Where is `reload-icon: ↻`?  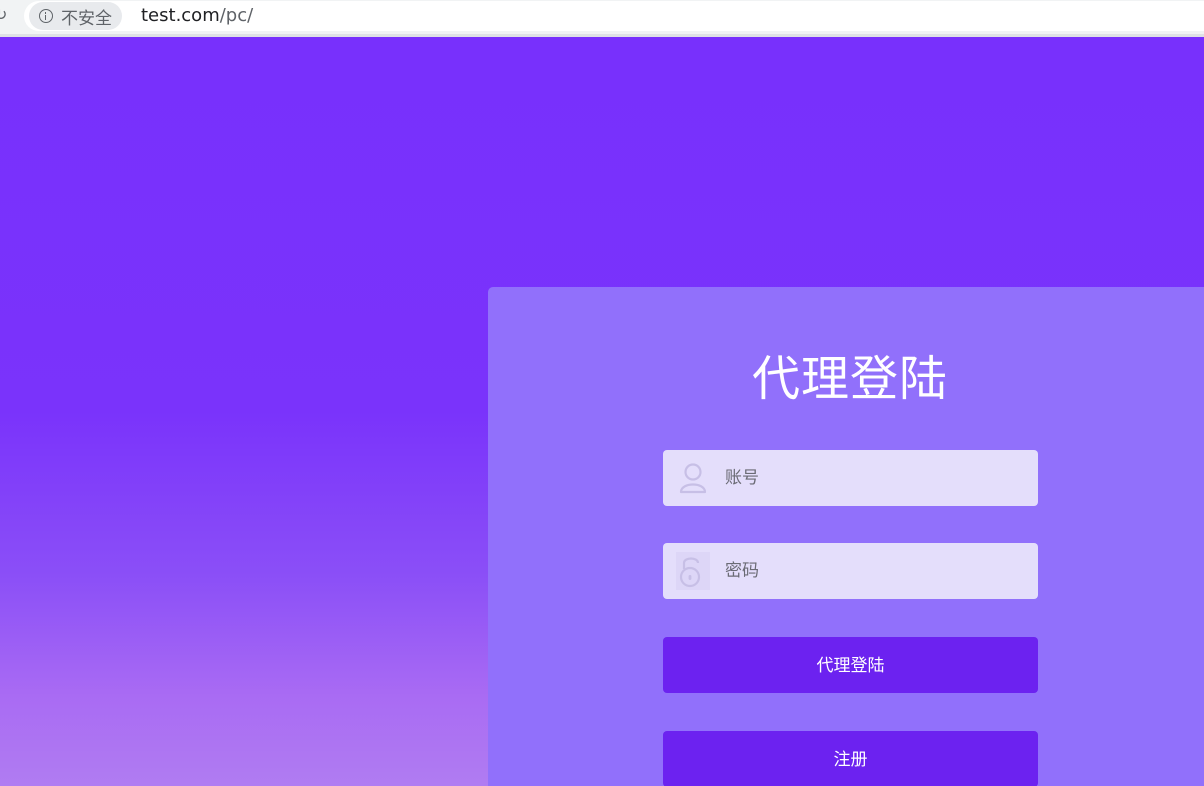
reload-icon: ↻ is located at coordinates (4, 15).